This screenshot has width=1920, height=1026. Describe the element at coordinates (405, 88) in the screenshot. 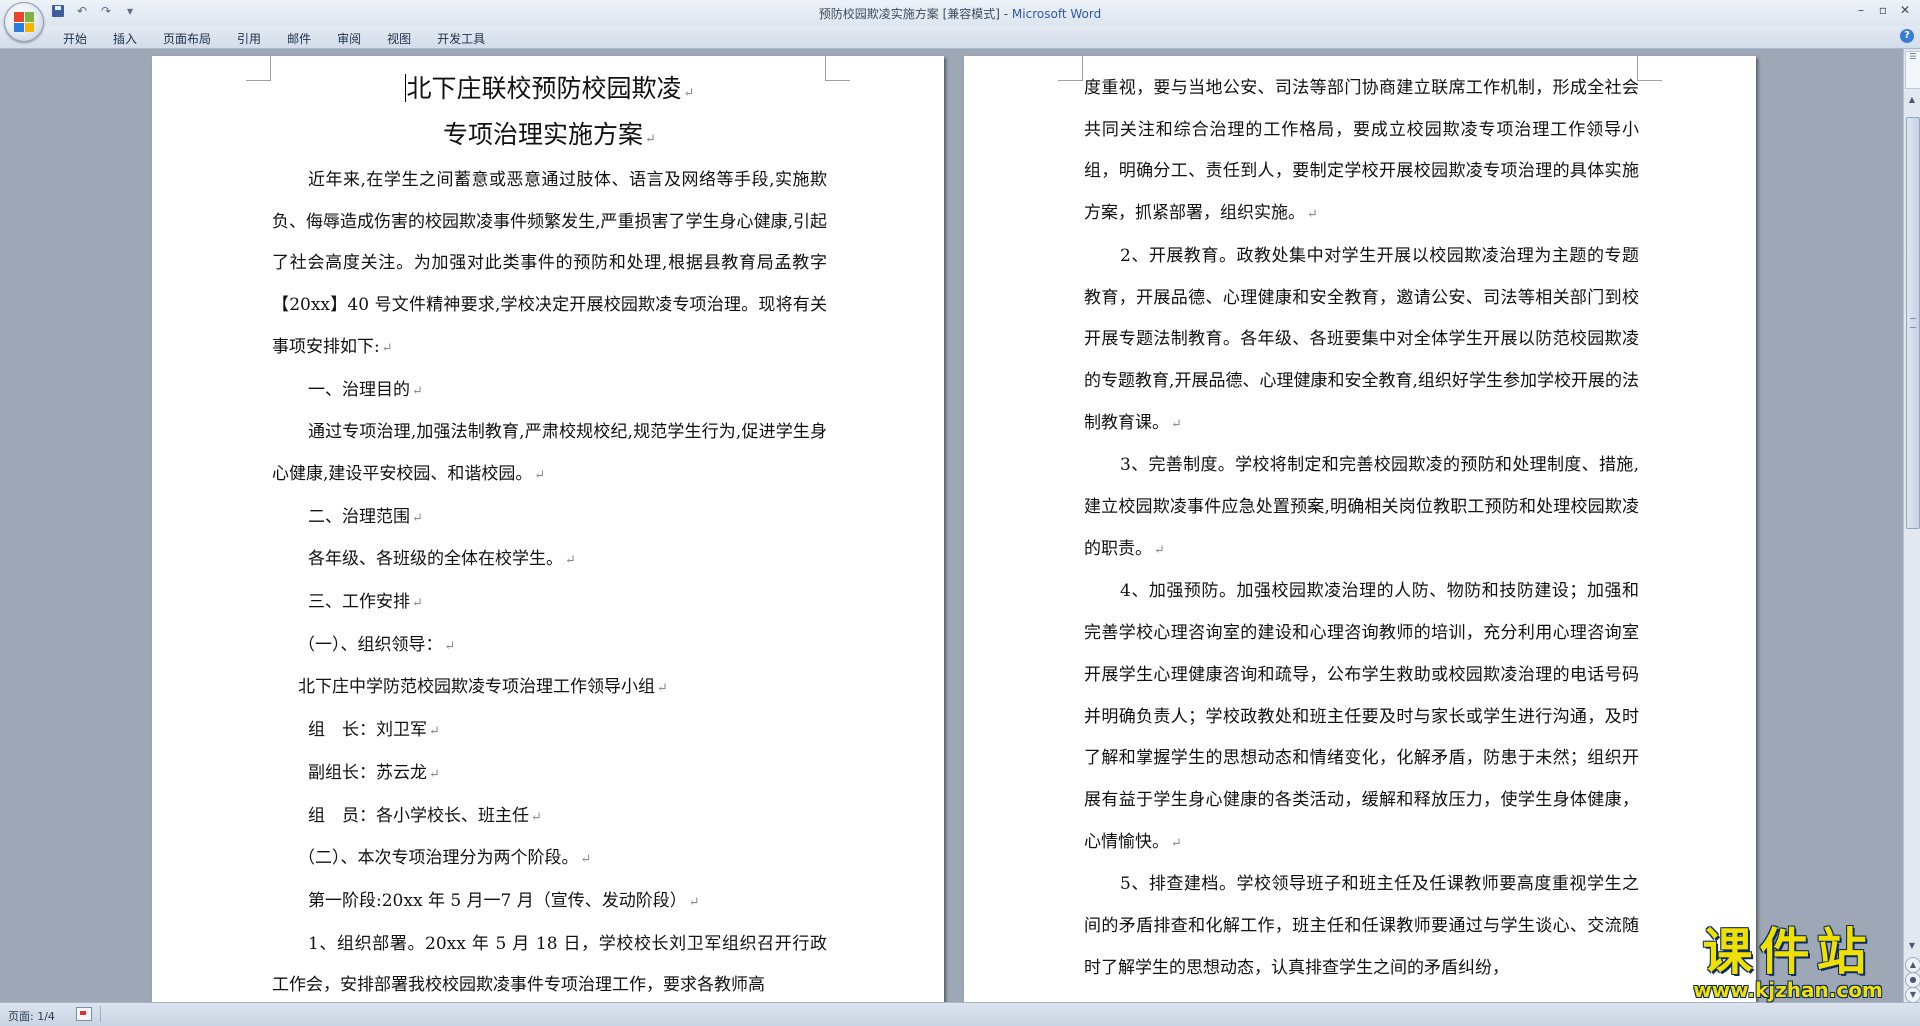

I see `text-cursor` at that location.